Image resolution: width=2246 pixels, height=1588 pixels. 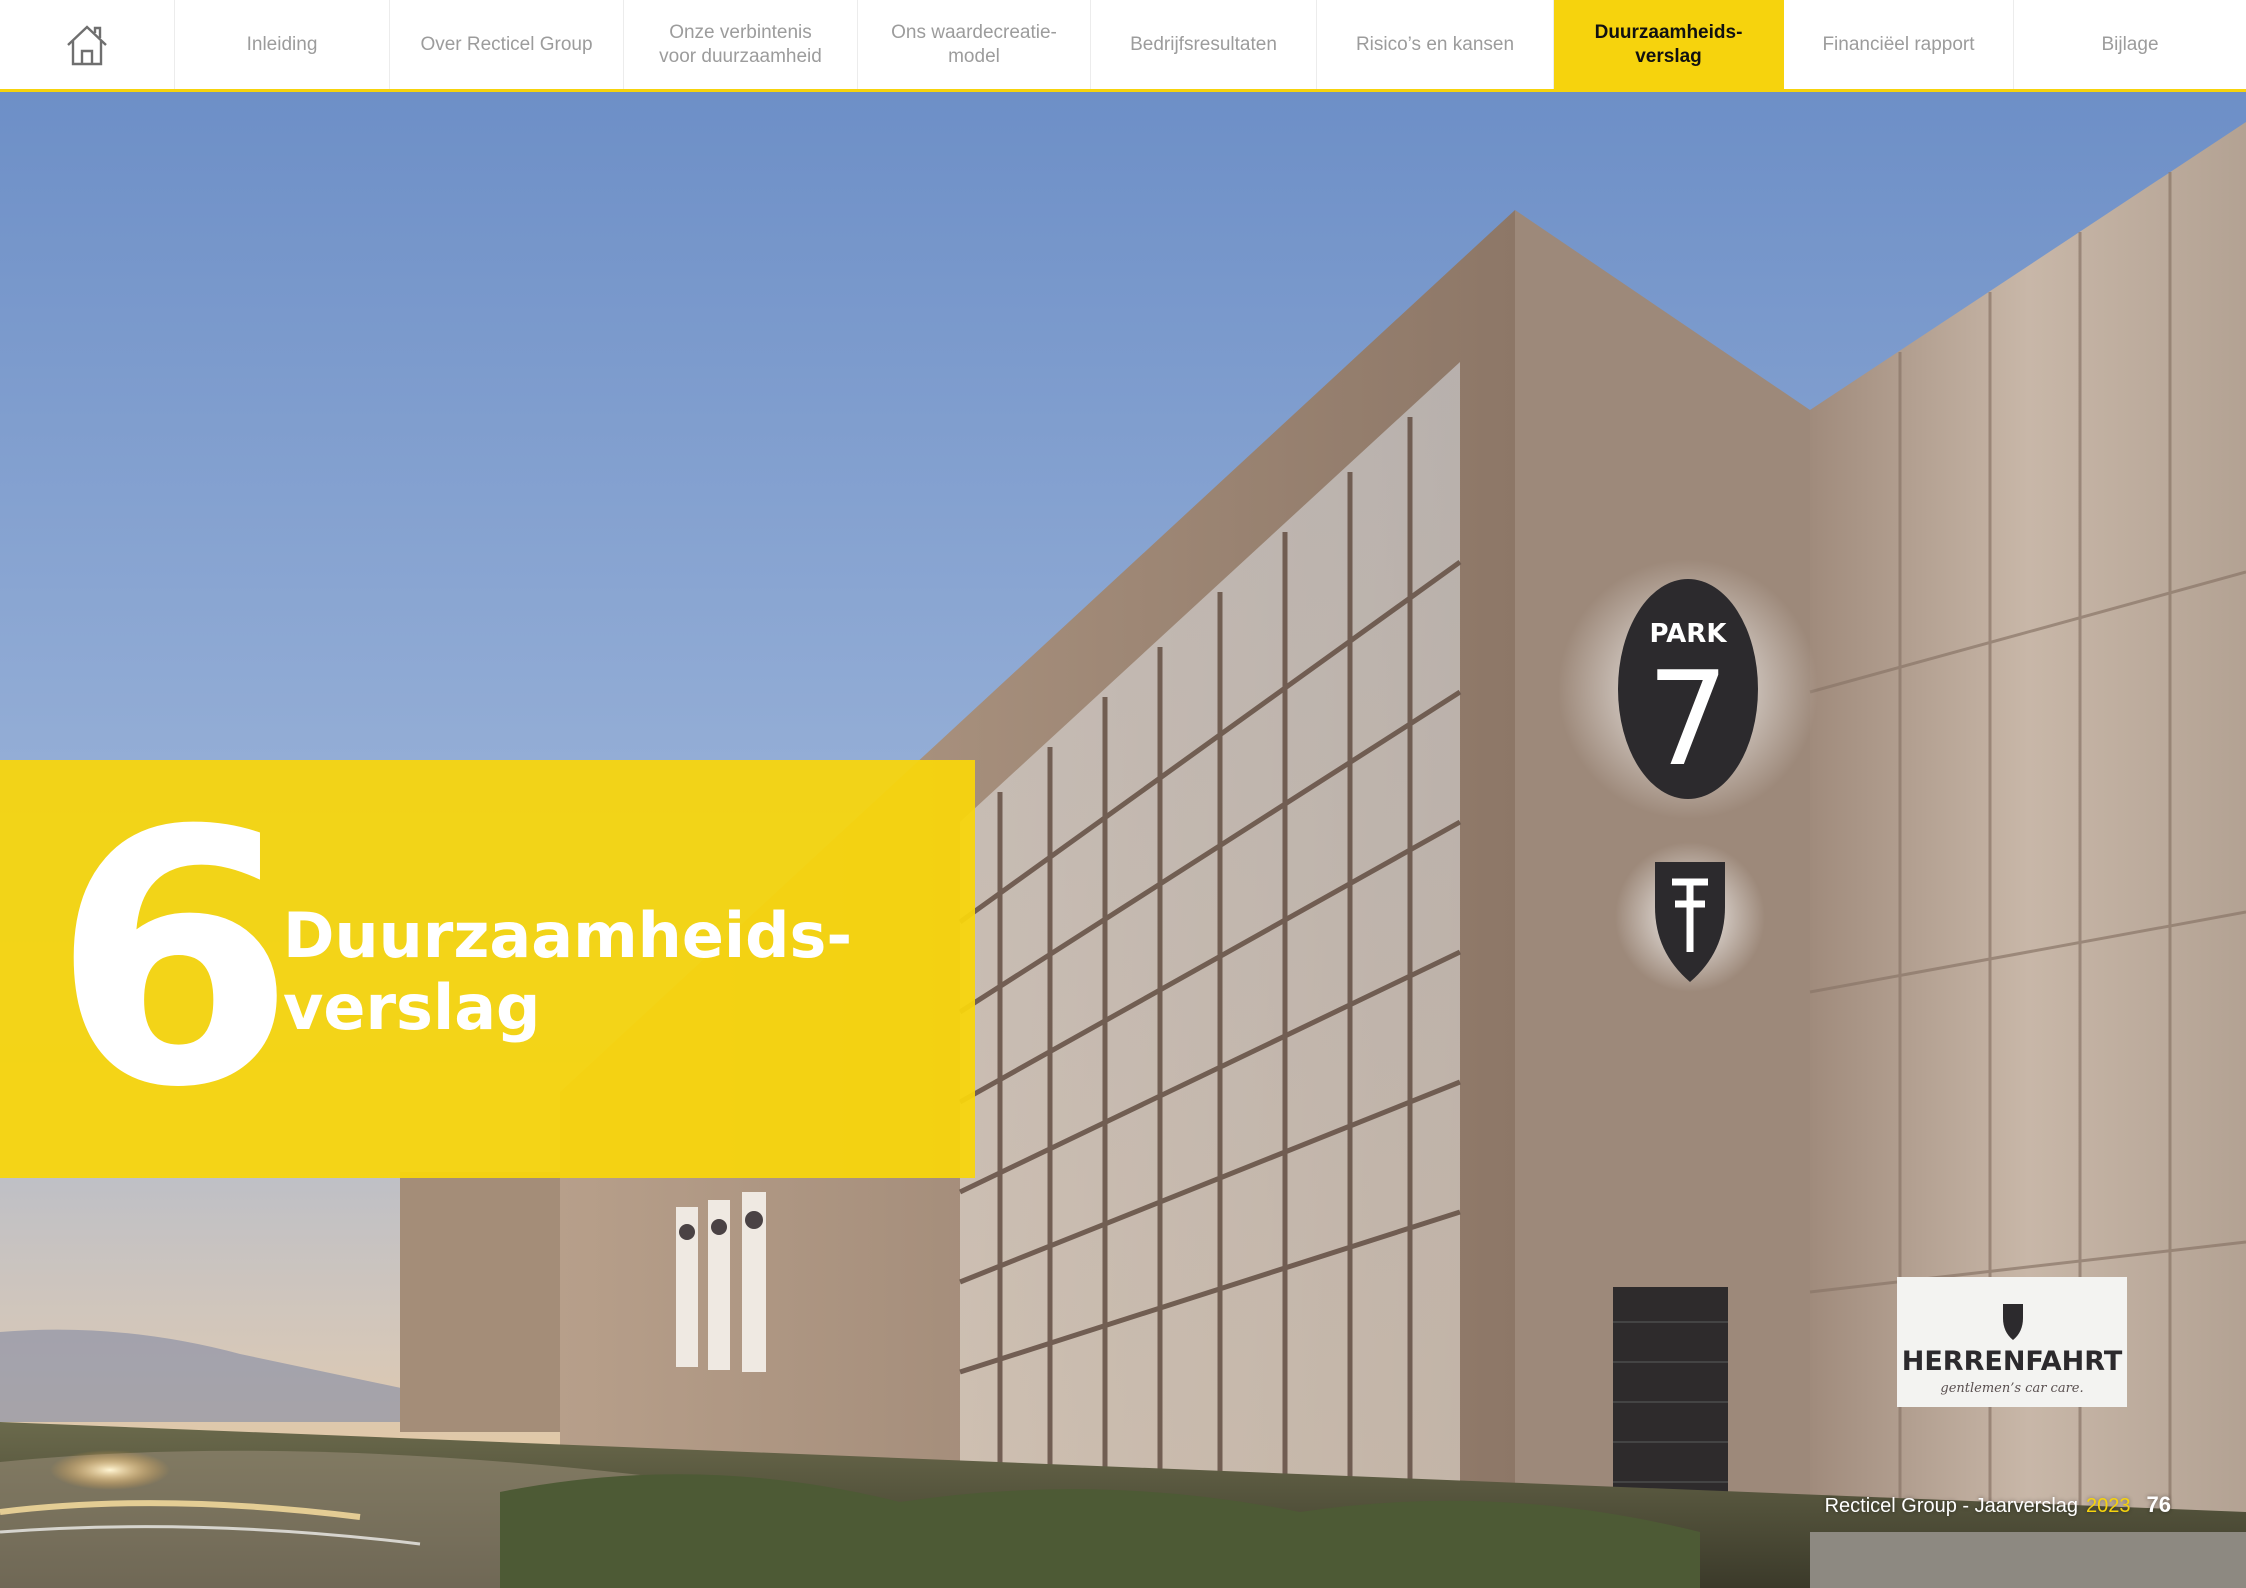 I want to click on tab-inleiding: Inleiding, so click(x=282, y=44).